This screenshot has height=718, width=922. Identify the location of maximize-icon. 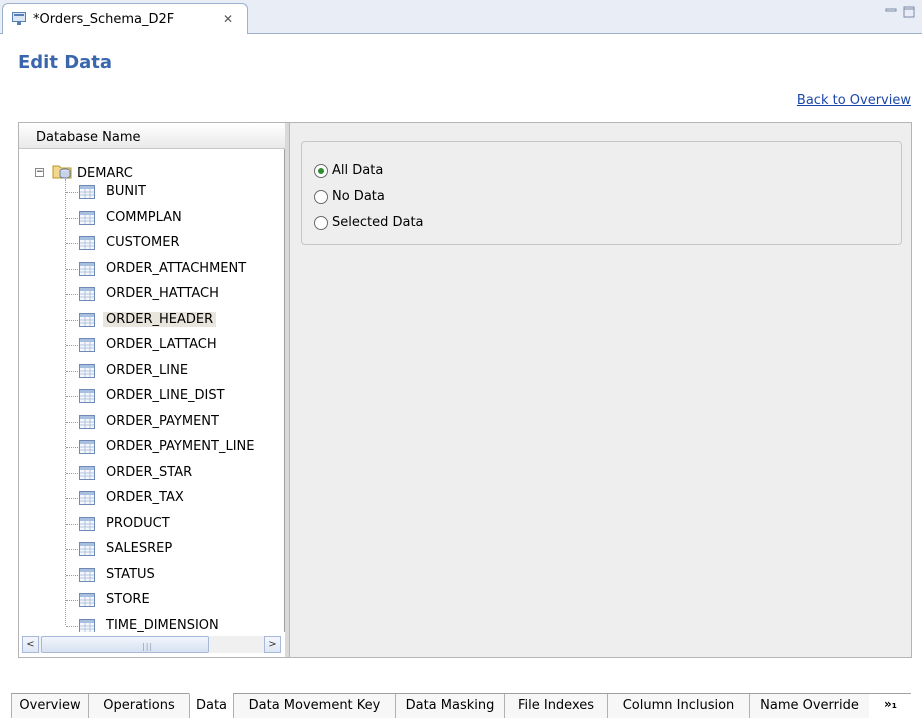
(909, 12).